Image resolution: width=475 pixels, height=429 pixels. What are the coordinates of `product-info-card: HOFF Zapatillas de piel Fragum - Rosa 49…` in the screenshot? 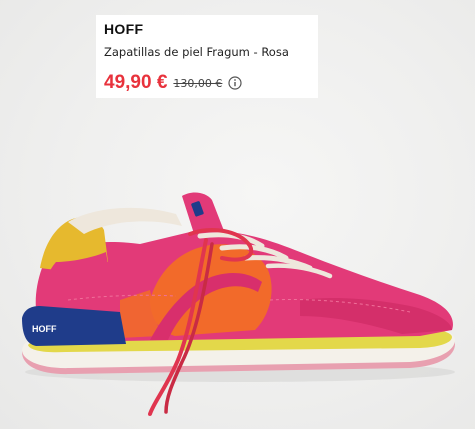 It's located at (207, 56).